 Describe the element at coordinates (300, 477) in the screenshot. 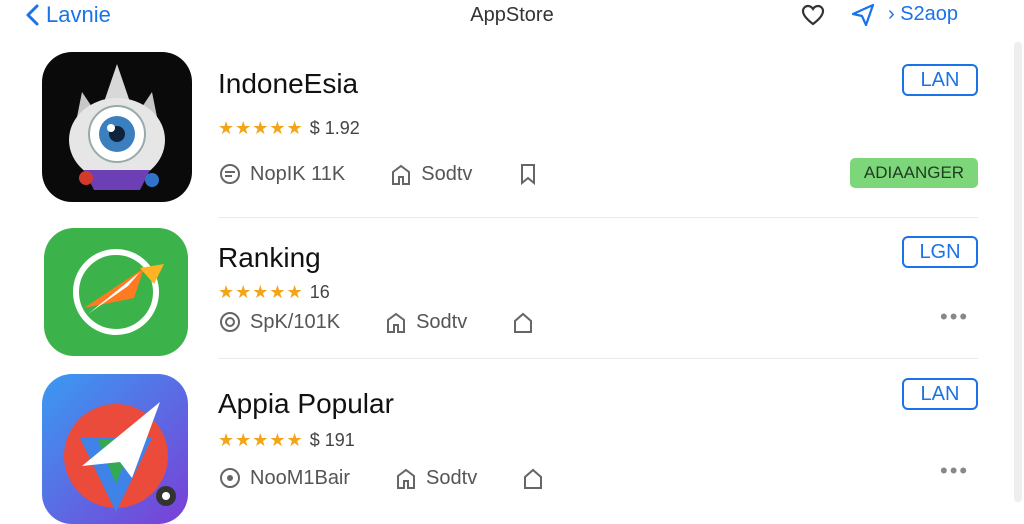

I see `downloads-text: NooM1Bair` at that location.